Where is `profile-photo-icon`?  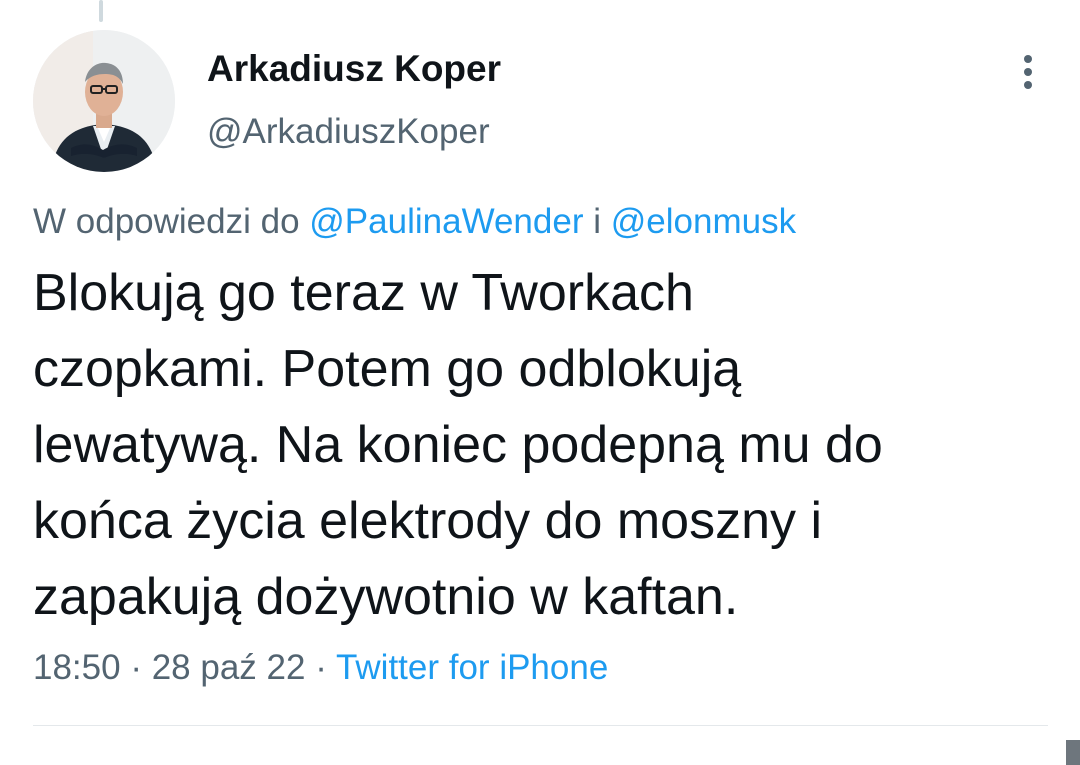
profile-photo-icon is located at coordinates (104, 101).